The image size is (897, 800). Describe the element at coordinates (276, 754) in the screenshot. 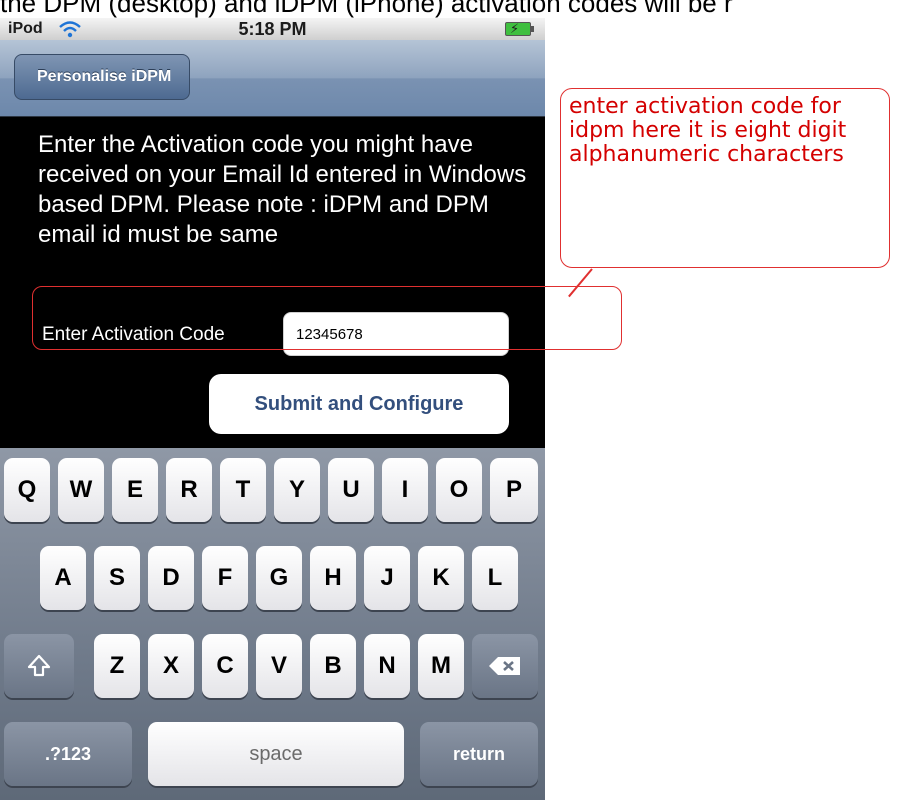

I see `space-key: space` at that location.